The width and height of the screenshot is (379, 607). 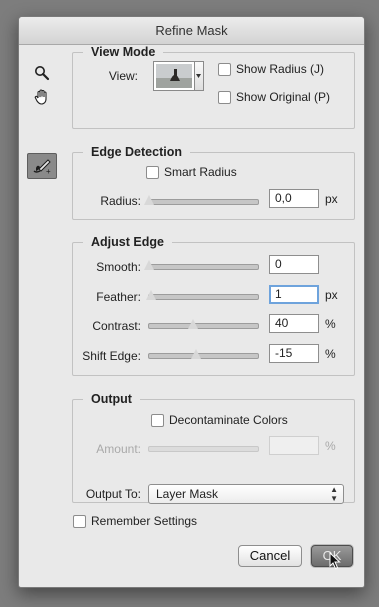 What do you see at coordinates (280, 69) in the screenshot?
I see `show-radius-label: Show Radius (J)` at bounding box center [280, 69].